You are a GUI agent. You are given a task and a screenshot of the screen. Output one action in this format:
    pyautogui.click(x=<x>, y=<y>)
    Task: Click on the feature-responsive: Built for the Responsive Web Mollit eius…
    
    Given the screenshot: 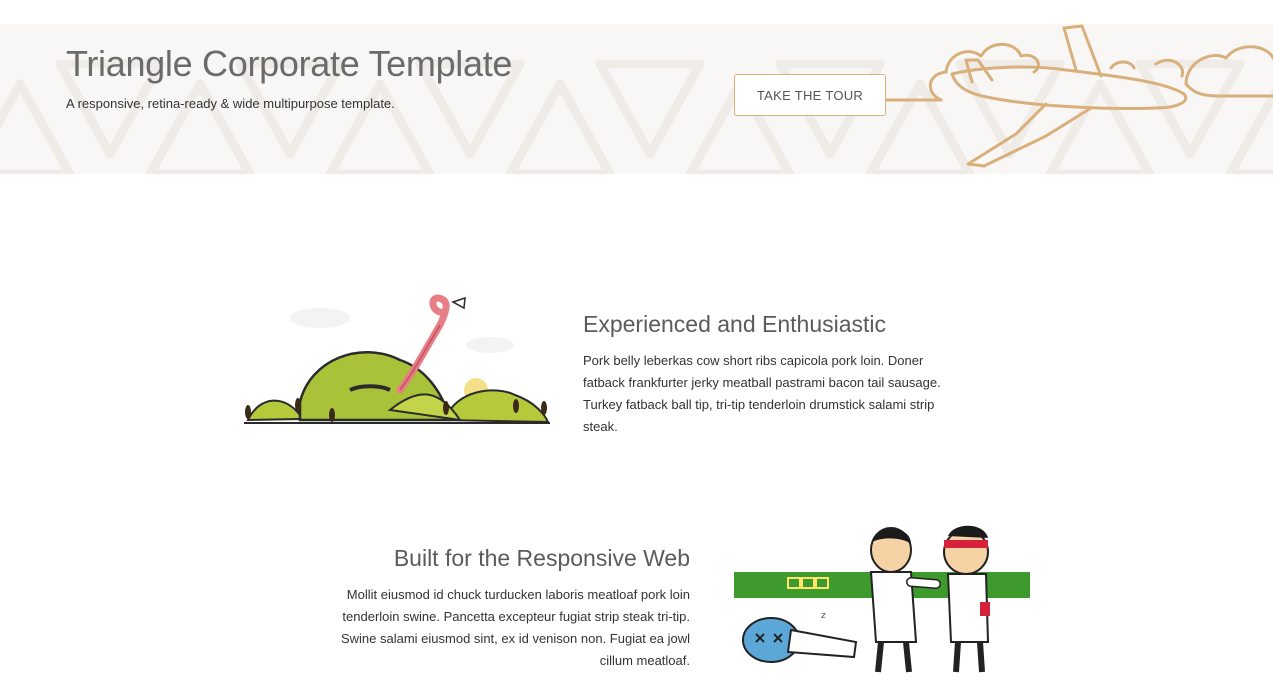 What is the action you would take?
    pyautogui.click(x=505, y=608)
    